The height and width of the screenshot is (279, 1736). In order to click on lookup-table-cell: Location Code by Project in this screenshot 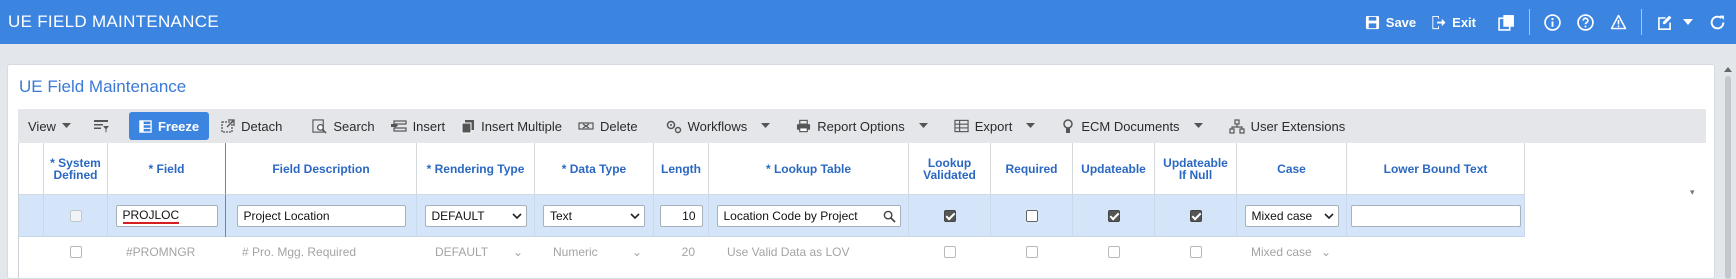, I will do `click(809, 216)`.